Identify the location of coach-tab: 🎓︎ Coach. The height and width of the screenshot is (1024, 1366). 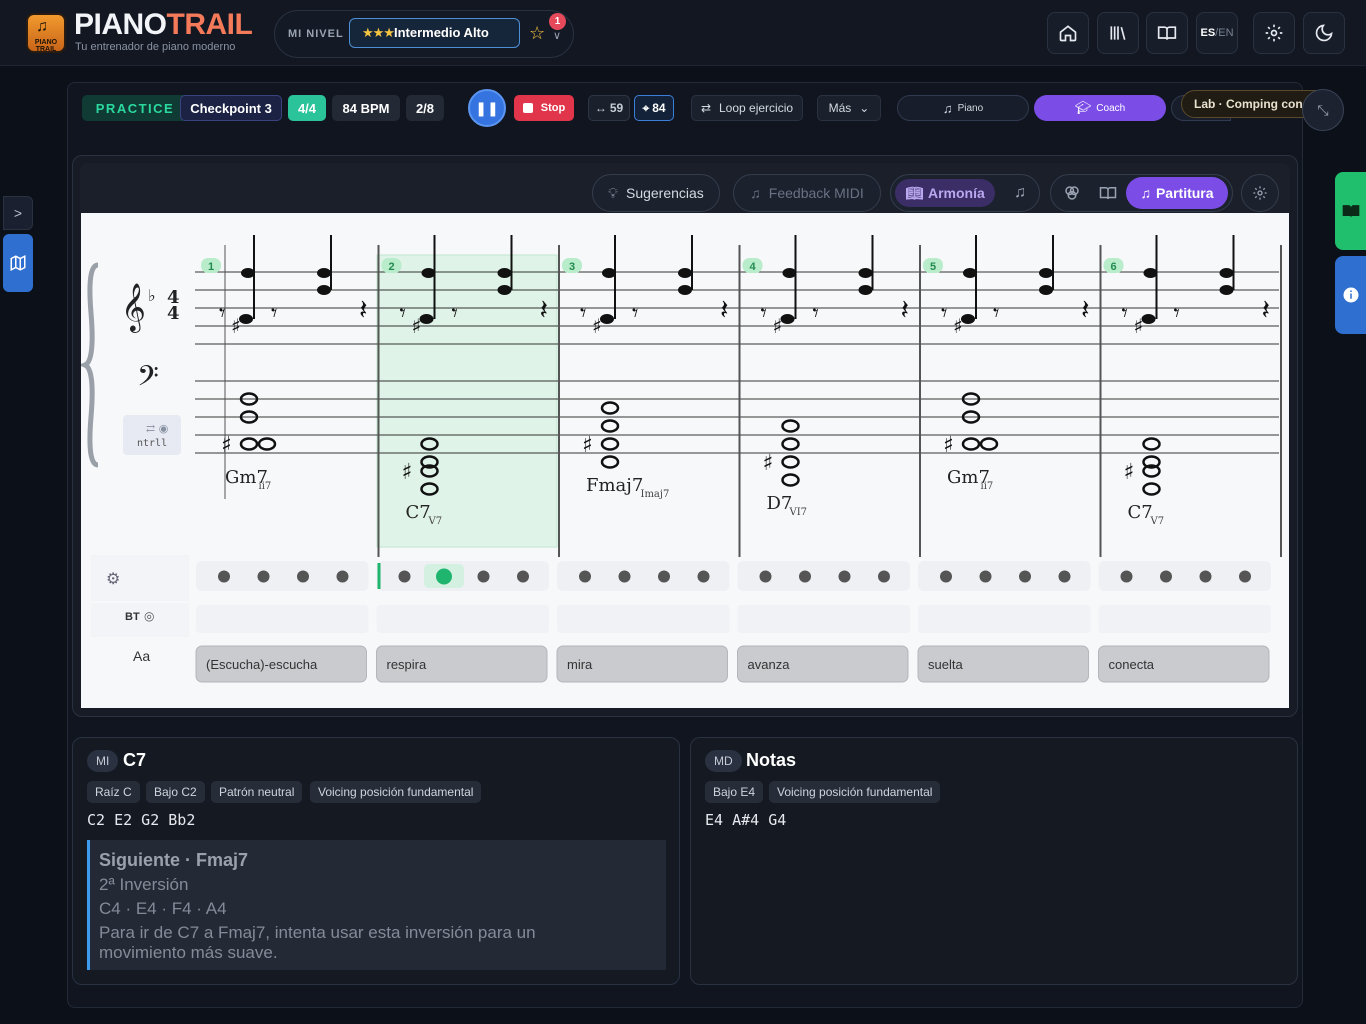
(1100, 108).